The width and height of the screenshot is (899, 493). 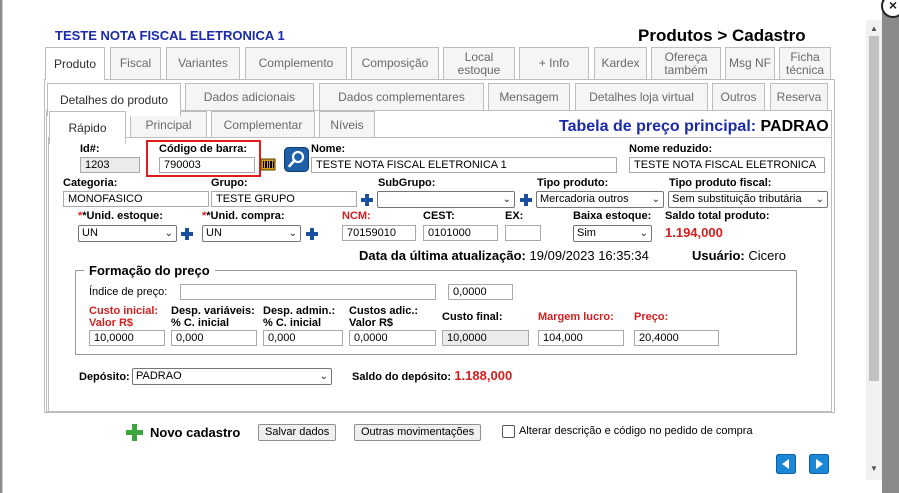 I want to click on product-type-value: Mercadoria outros, so click(x=584, y=199).